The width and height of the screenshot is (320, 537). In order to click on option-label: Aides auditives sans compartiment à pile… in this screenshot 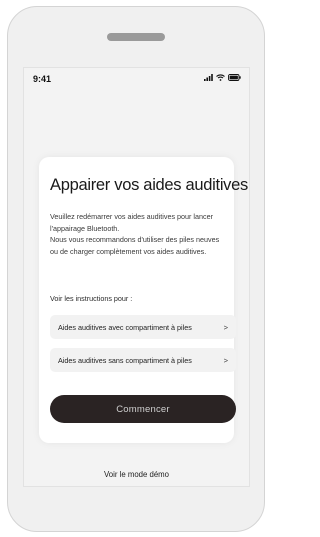, I will do `click(125, 360)`.